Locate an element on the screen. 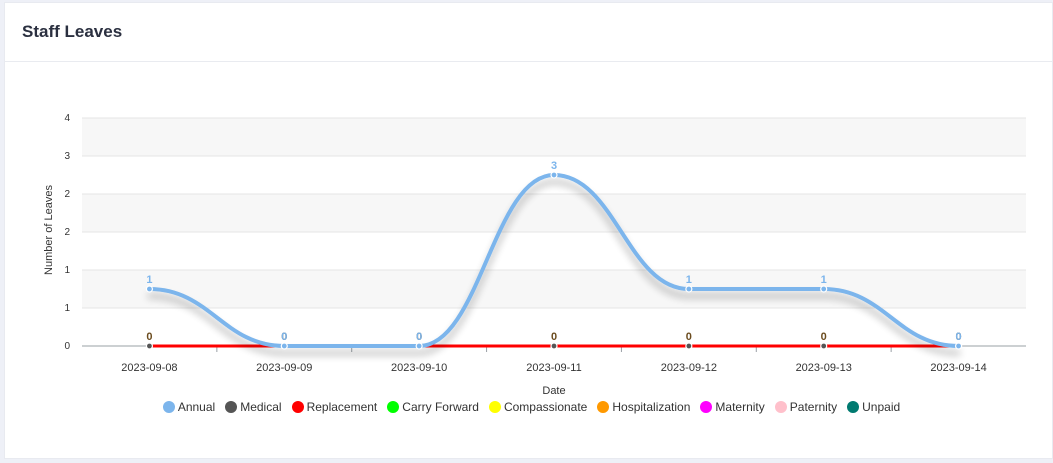 This screenshot has width=1053, height=463. x-tick-label: 2023-09-11 is located at coordinates (553, 368).